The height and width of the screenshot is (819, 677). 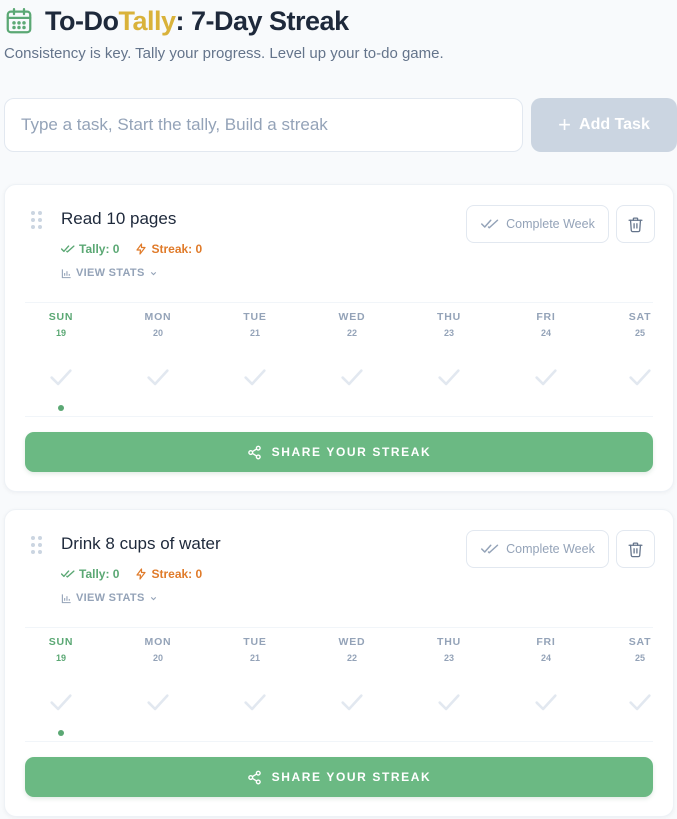 What do you see at coordinates (158, 317) in the screenshot?
I see `day-name: MON` at bounding box center [158, 317].